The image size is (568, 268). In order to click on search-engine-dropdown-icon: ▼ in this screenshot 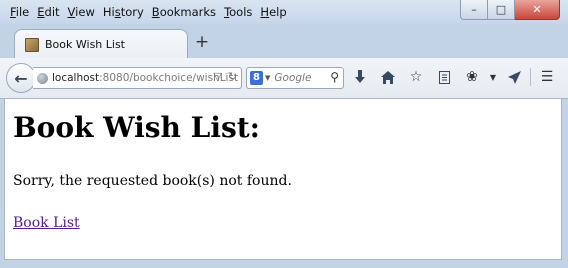, I will do `click(267, 78)`.